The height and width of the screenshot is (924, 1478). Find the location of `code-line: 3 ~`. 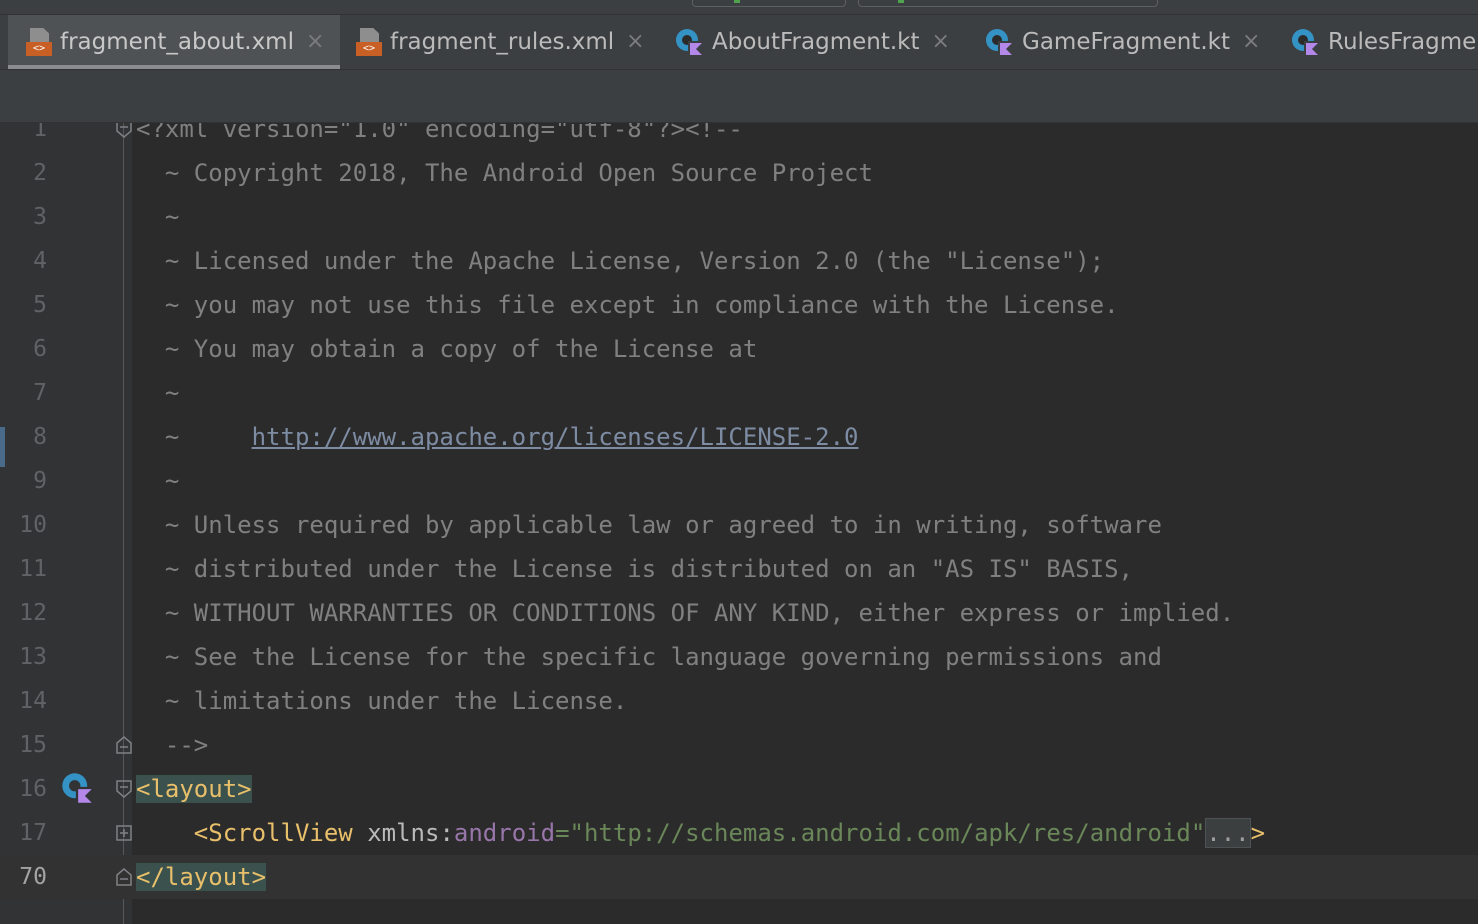

code-line: 3 ~ is located at coordinates (739, 217).